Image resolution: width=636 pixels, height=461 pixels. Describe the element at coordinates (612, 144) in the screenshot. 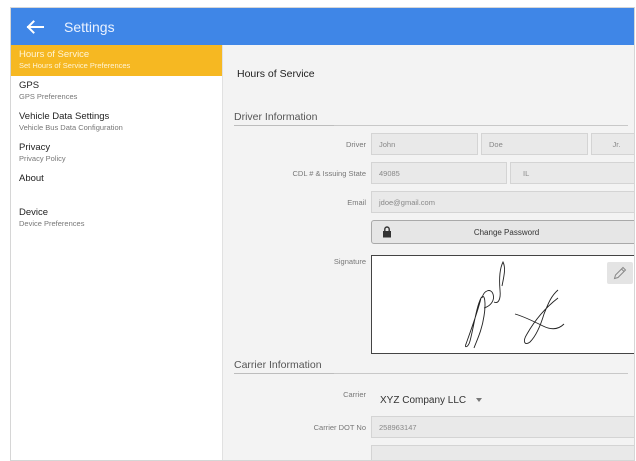

I see `driver-suffix-field: Jr.` at that location.